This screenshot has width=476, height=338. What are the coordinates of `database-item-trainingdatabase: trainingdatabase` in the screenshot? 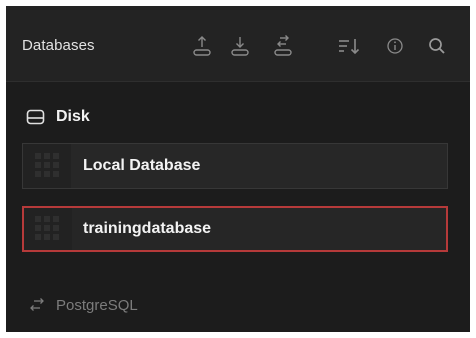 It's located at (235, 229).